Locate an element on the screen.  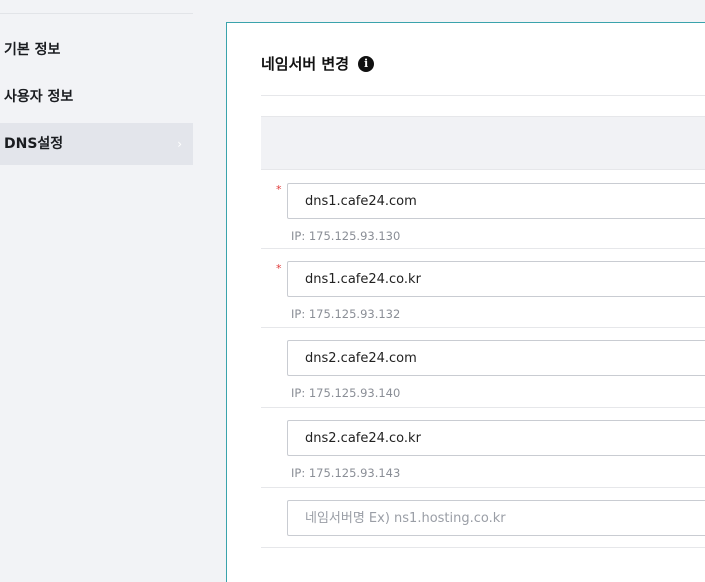
table-header-band is located at coordinates (483, 143).